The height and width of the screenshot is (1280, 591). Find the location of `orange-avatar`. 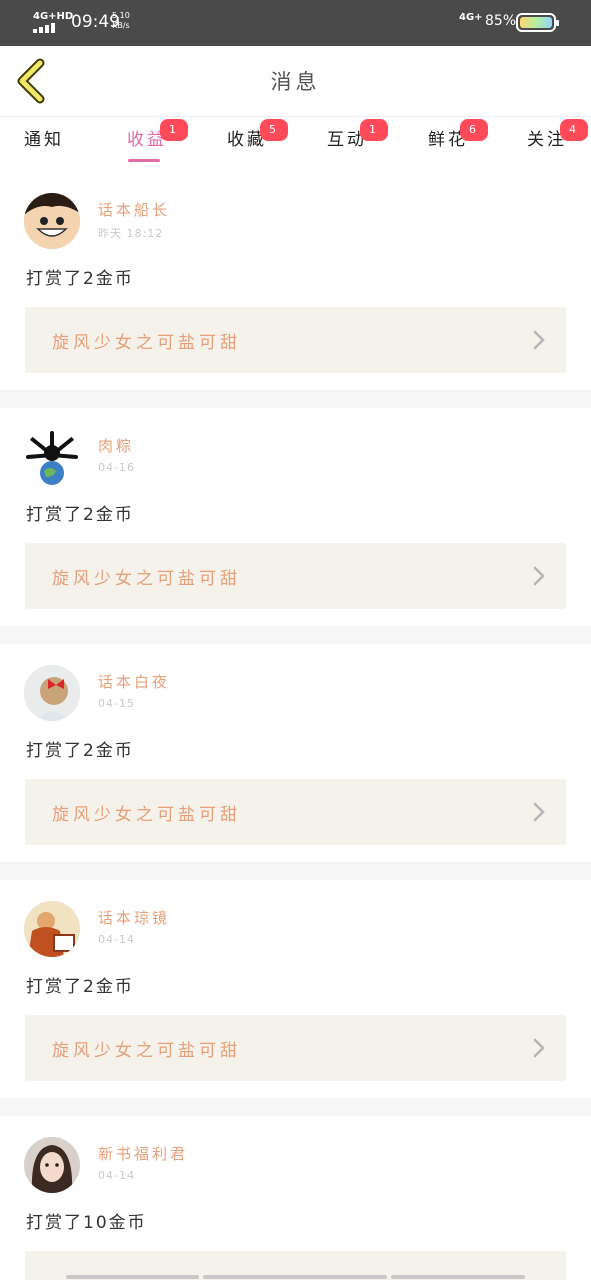

orange-avatar is located at coordinates (52, 929).